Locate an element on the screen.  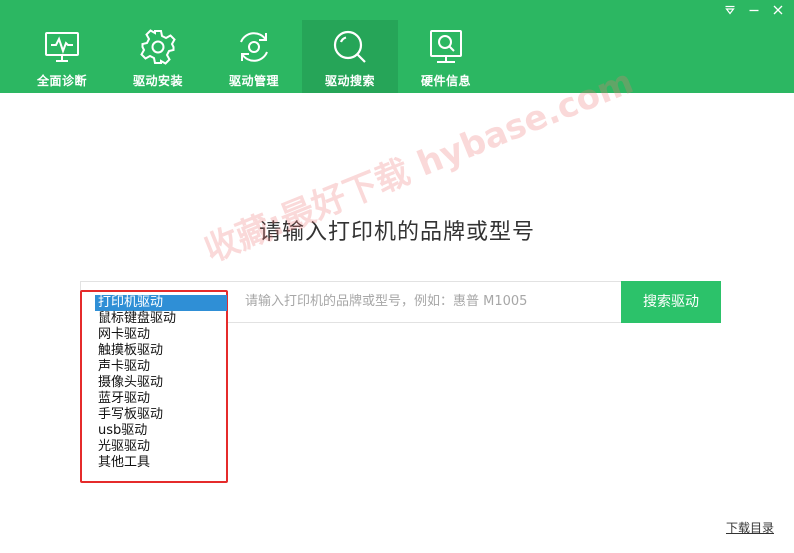
minimize-icon is located at coordinates (754, 10).